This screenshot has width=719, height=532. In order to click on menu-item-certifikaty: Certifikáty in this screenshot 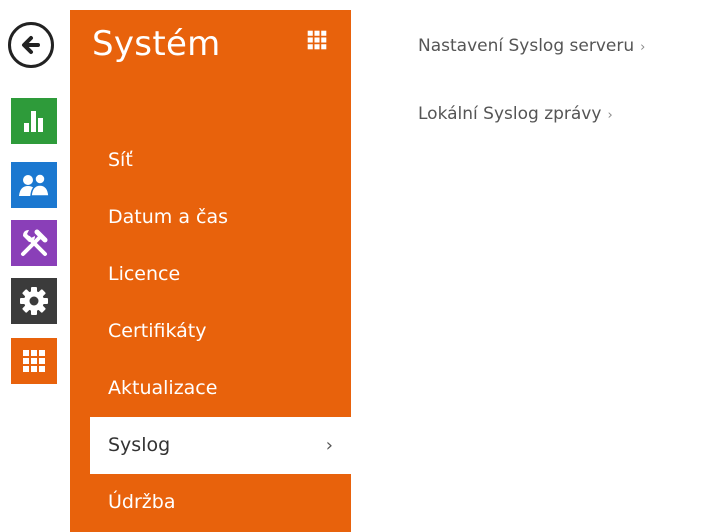, I will do `click(210, 331)`.